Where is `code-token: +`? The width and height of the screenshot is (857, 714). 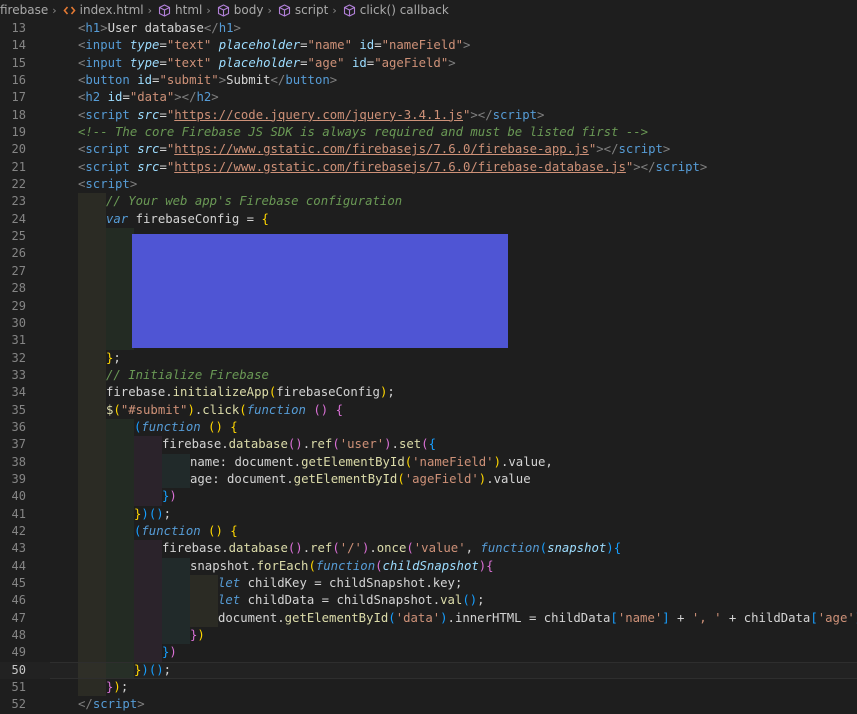
code-token: + is located at coordinates (680, 617).